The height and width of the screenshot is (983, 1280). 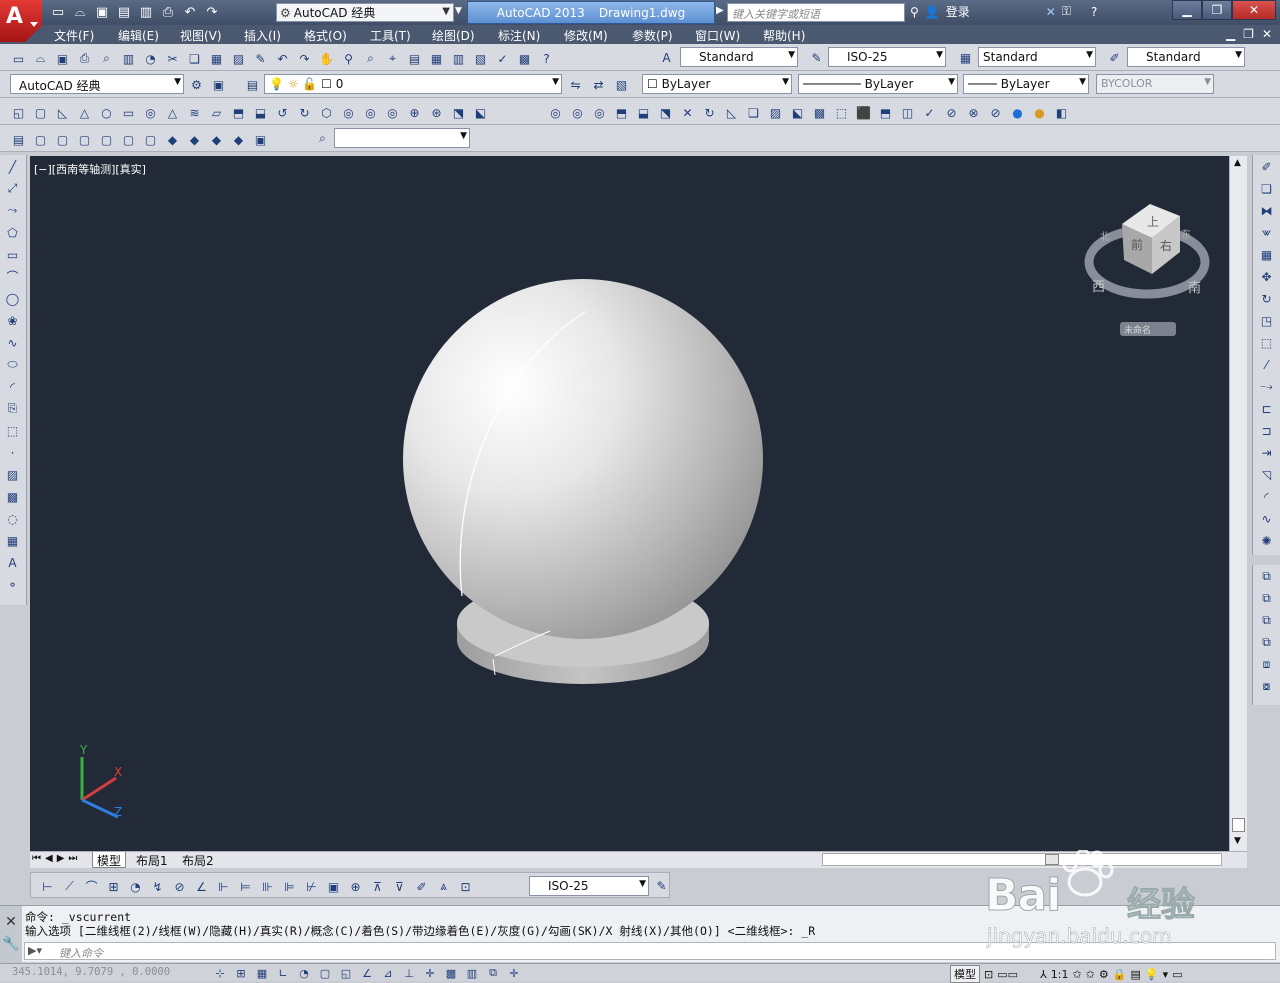 I want to click on extrude-faces-icon: ⬒, so click(x=621, y=112).